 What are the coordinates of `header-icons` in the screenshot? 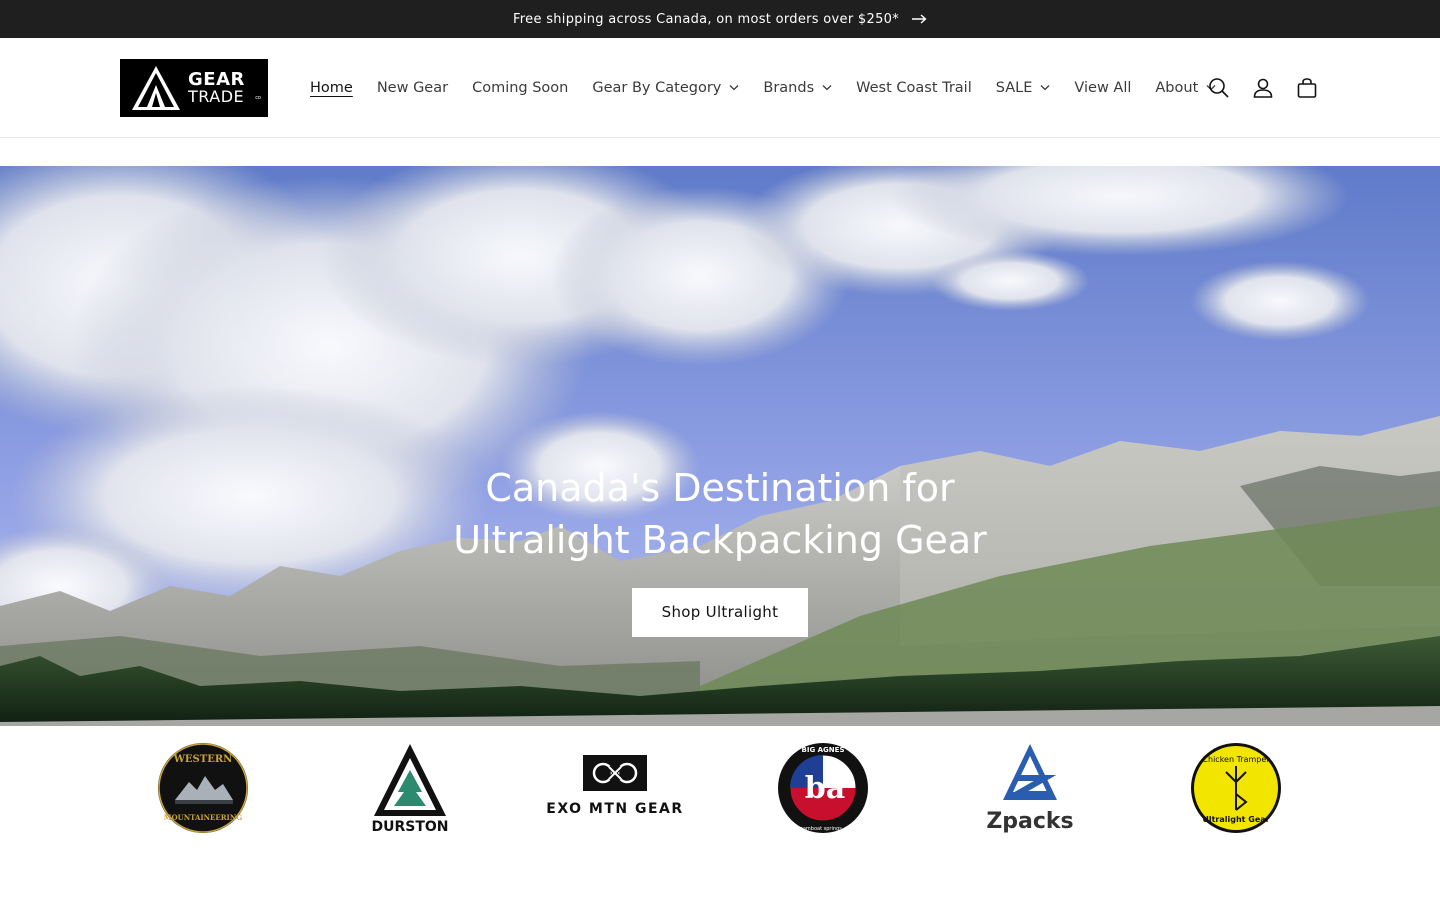 It's located at (1263, 87).